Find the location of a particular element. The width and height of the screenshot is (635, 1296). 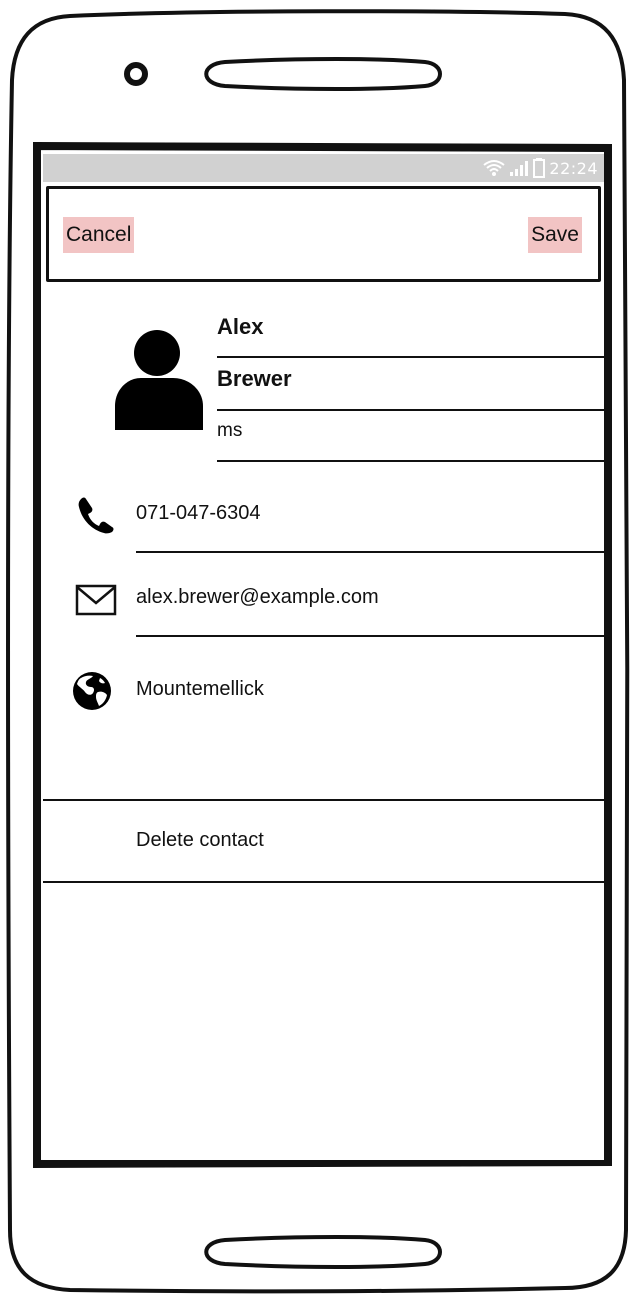

email-underline is located at coordinates (370, 636).